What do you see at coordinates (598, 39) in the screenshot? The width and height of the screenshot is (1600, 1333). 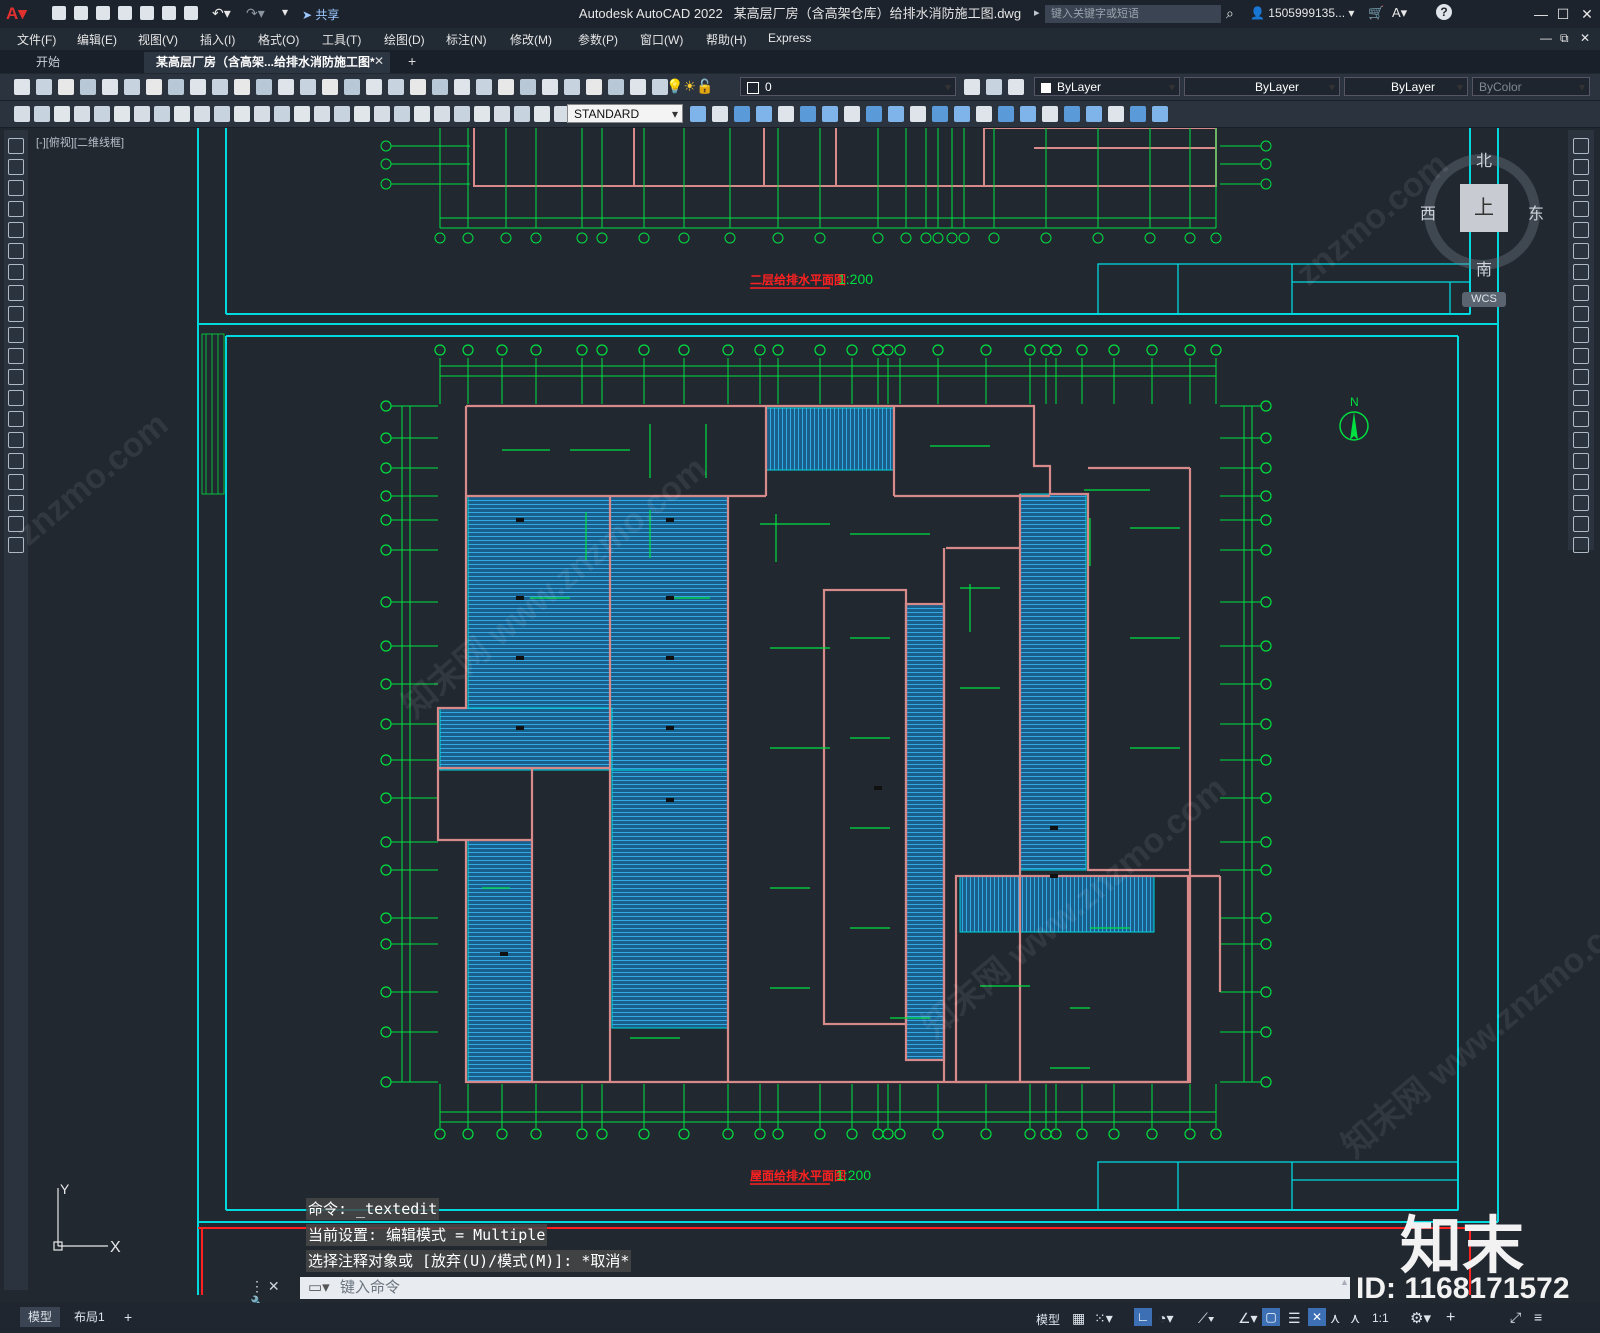 I see `menu-parameters: 参数(P)` at bounding box center [598, 39].